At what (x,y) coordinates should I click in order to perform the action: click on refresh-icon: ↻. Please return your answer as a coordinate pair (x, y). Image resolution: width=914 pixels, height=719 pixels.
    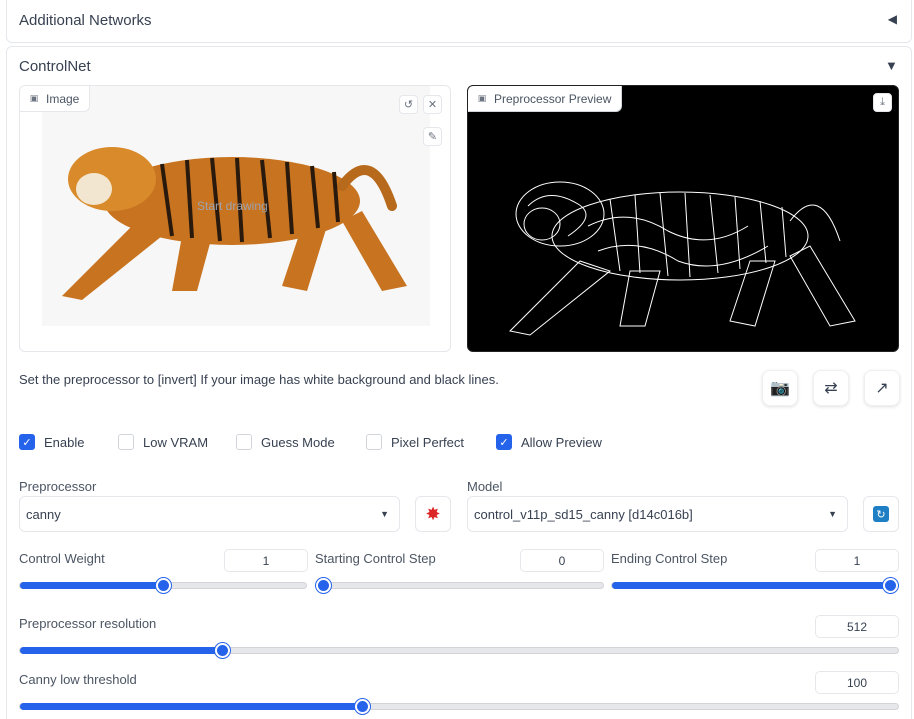
    Looking at the image, I should click on (881, 514).